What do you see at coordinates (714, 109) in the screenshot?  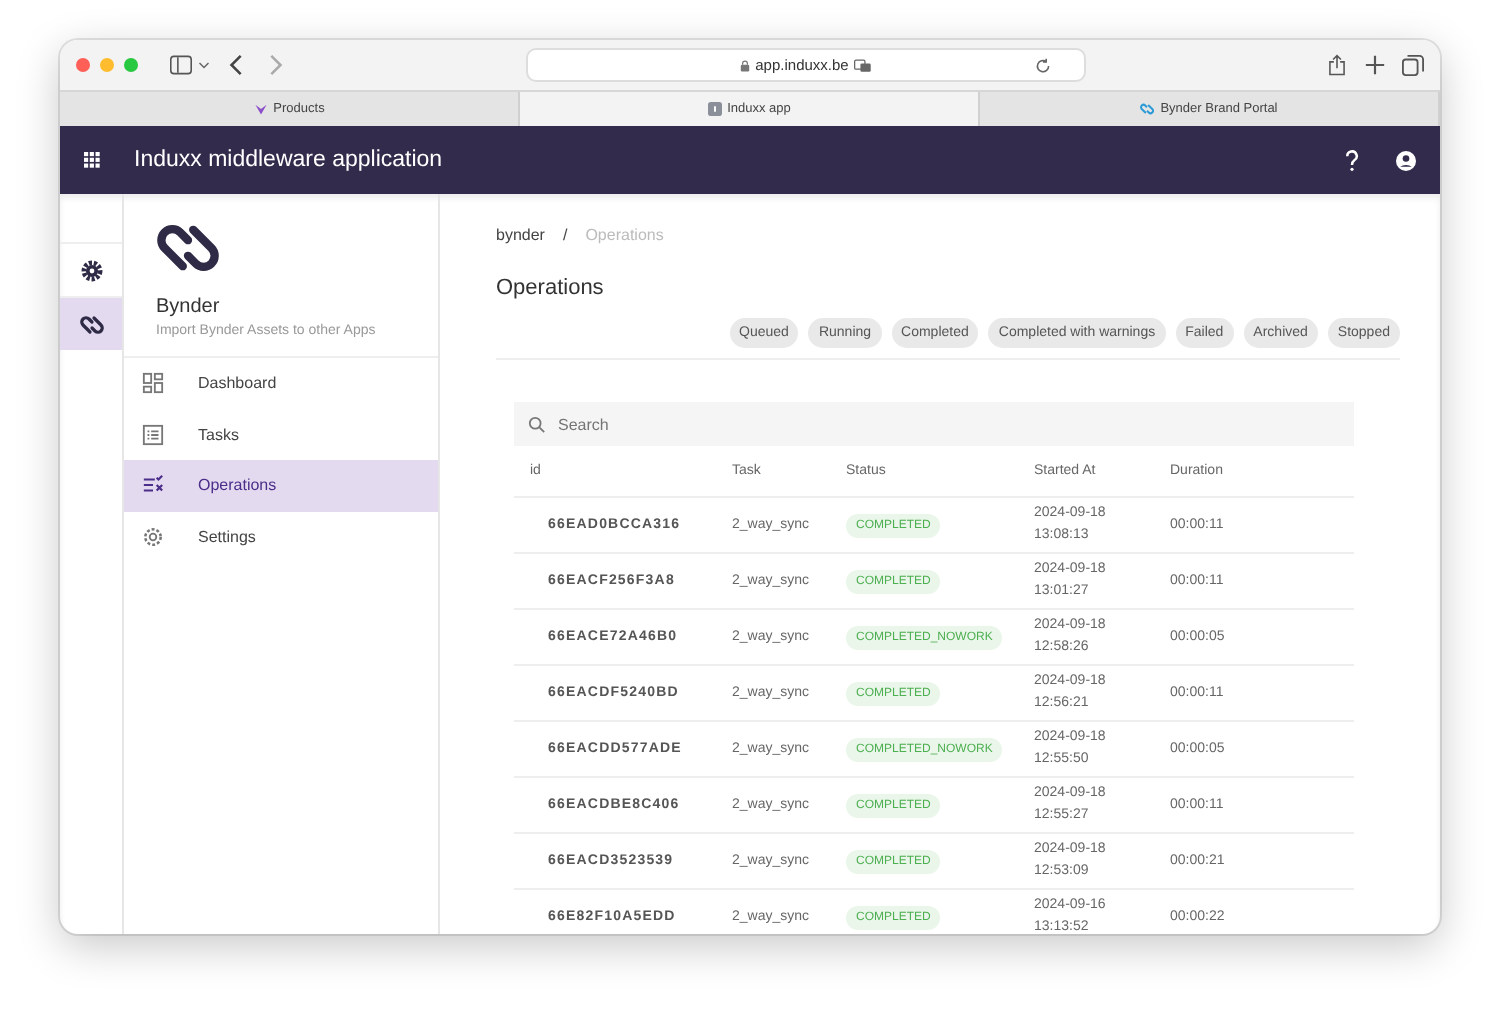 I see `letter-tile-icon` at bounding box center [714, 109].